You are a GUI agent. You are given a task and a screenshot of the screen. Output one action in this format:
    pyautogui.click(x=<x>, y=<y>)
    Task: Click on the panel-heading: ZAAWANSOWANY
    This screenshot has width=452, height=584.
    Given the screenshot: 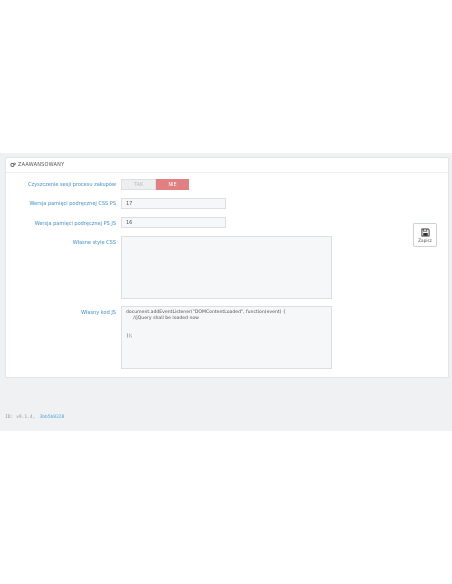 What is the action you would take?
    pyautogui.click(x=227, y=165)
    